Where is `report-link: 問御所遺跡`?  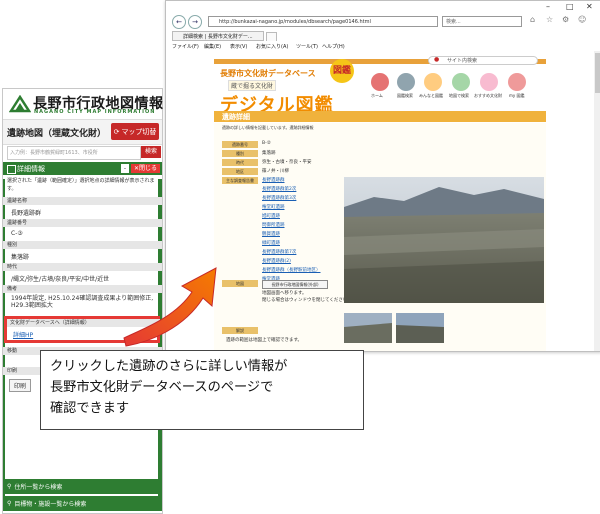 report-link: 問御所遺跡 is located at coordinates (273, 225).